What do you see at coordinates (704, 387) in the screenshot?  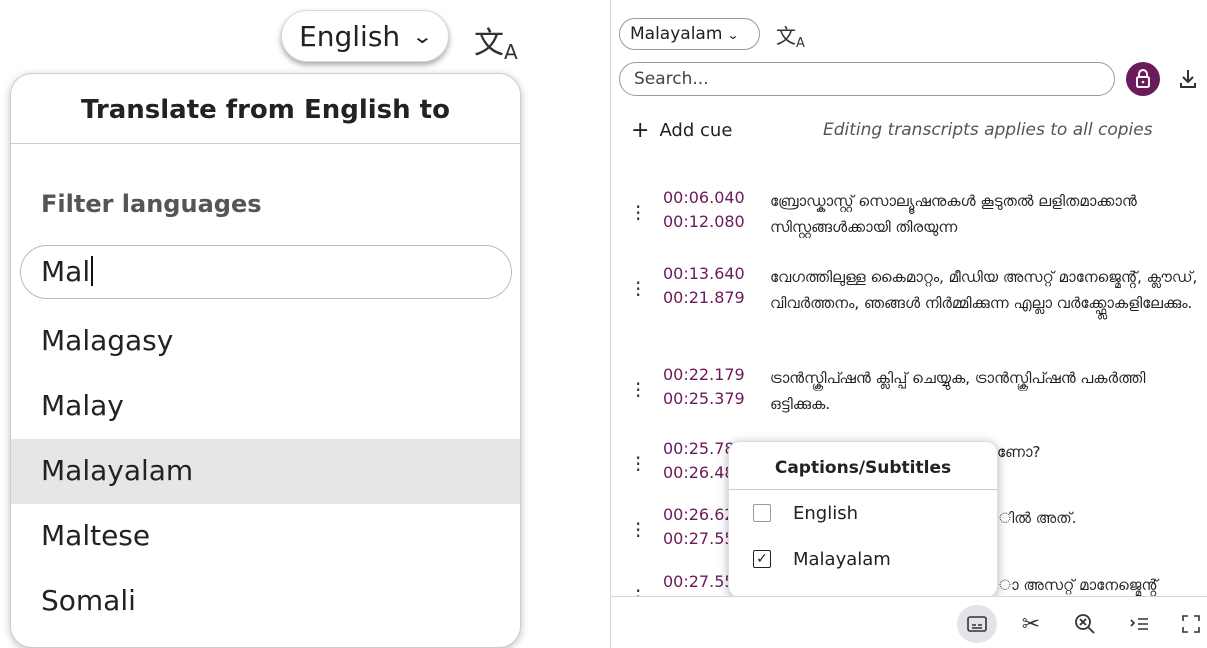 I see `cue-times: 00:22.179 00:25.379` at bounding box center [704, 387].